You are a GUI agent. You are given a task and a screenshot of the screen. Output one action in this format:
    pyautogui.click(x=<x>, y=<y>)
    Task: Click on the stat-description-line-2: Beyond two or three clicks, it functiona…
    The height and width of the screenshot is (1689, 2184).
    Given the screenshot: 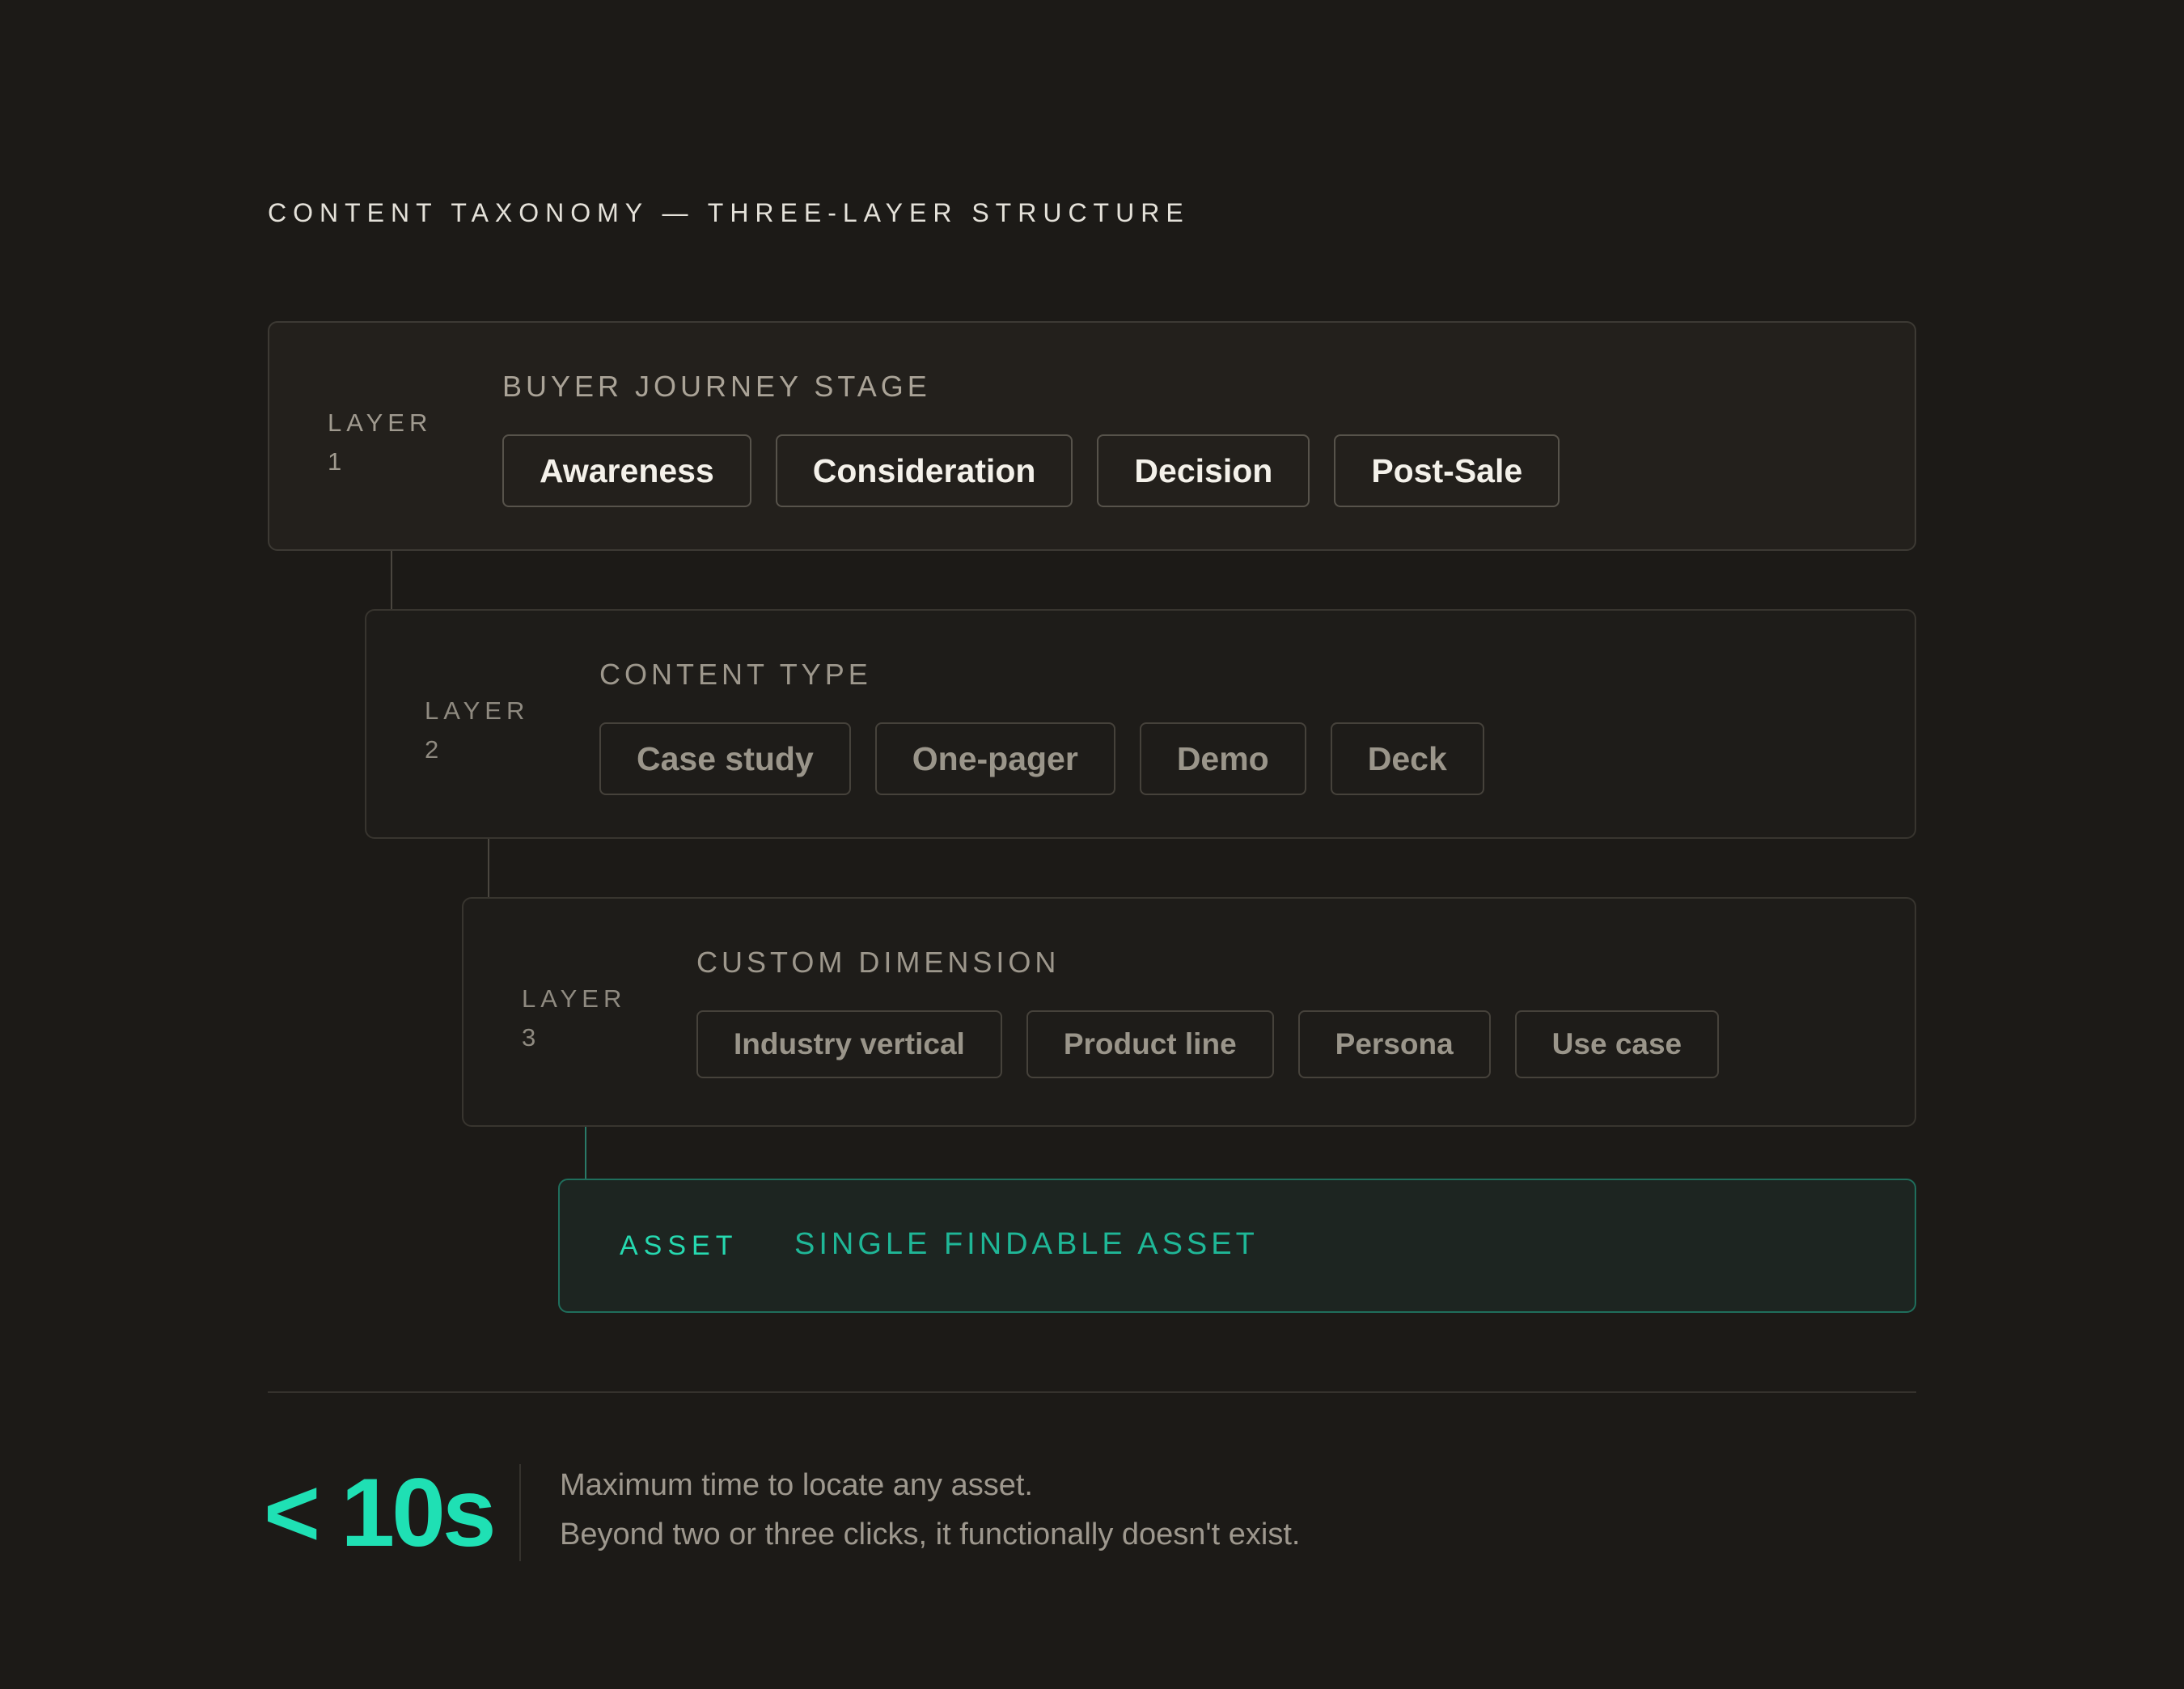 What is the action you would take?
    pyautogui.click(x=930, y=1534)
    